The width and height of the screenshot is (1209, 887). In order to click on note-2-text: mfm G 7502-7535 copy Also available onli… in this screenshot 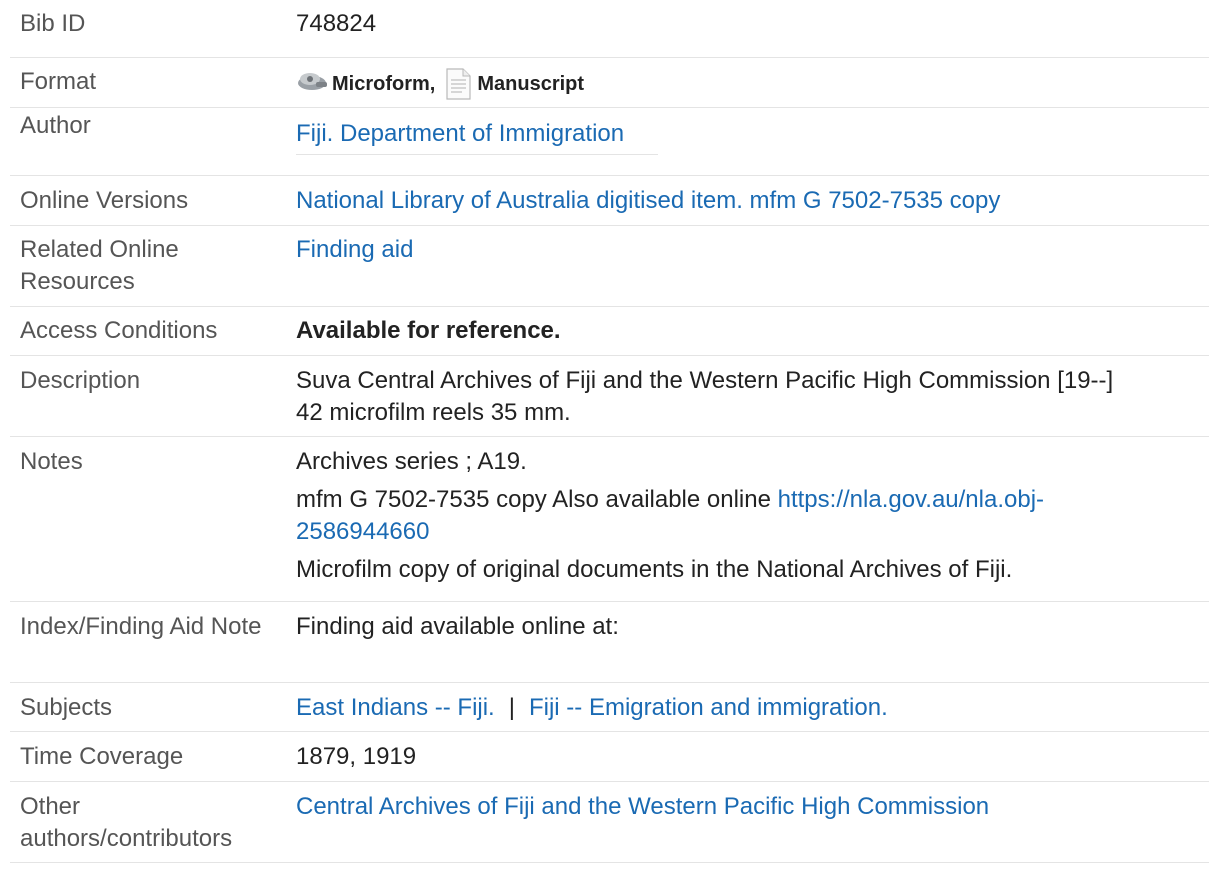, I will do `click(537, 499)`.